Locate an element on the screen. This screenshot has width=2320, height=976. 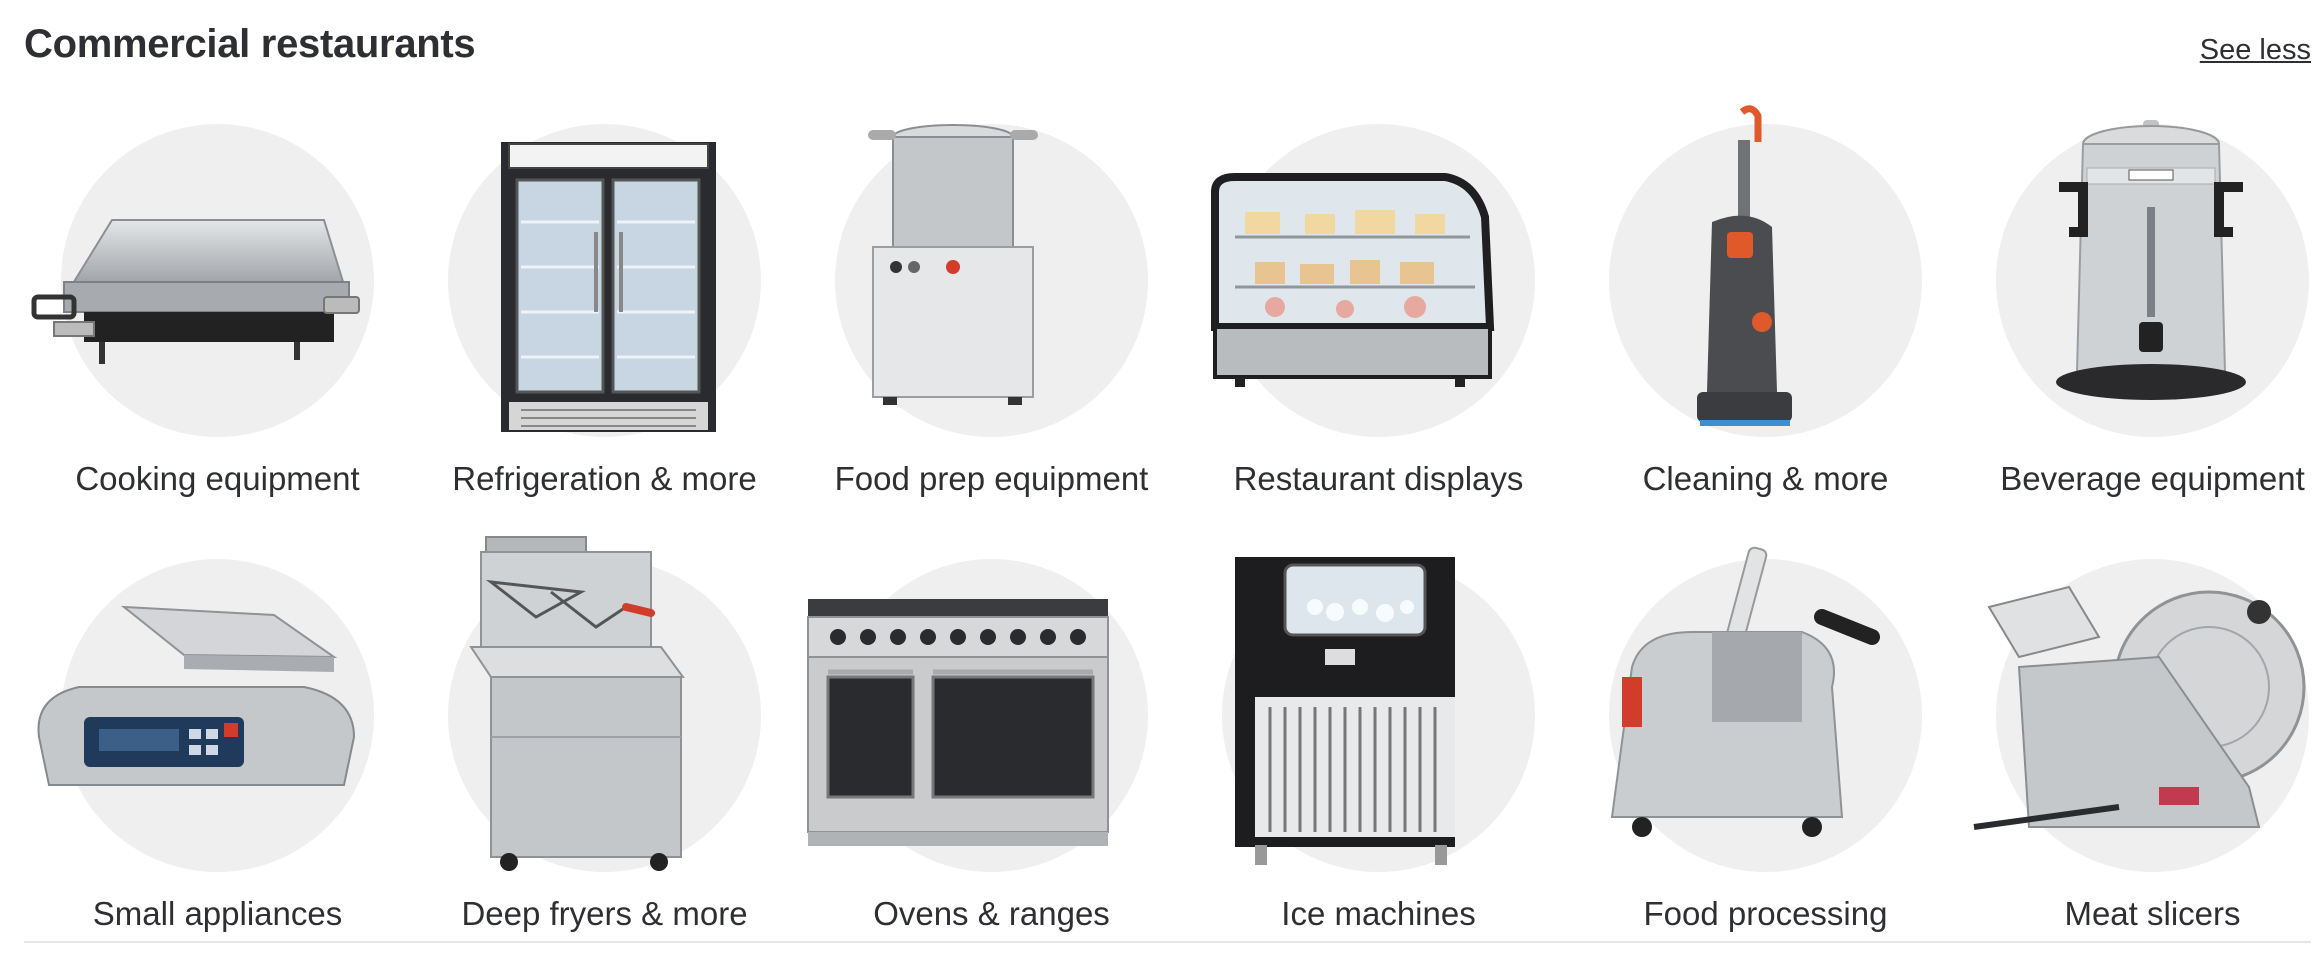
scale-icon is located at coordinates (196, 695).